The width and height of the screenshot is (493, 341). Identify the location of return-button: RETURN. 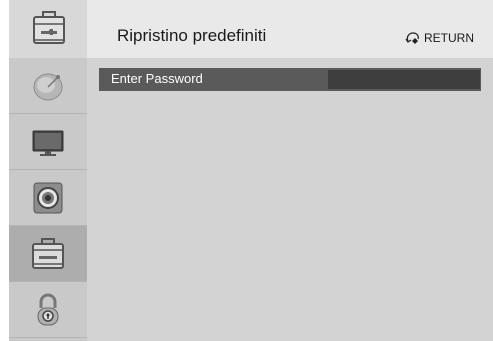
(439, 38).